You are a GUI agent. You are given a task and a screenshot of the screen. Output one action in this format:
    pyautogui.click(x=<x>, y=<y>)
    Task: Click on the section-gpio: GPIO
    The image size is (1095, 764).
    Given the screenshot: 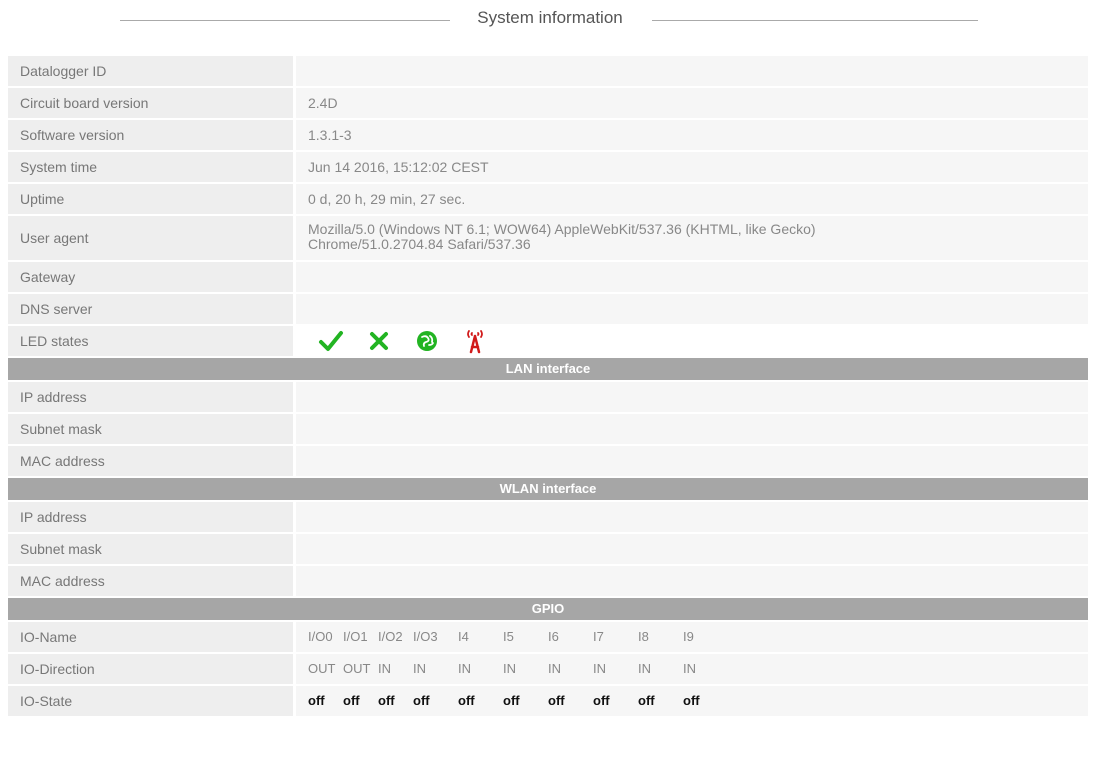 What is the action you would take?
    pyautogui.click(x=548, y=609)
    